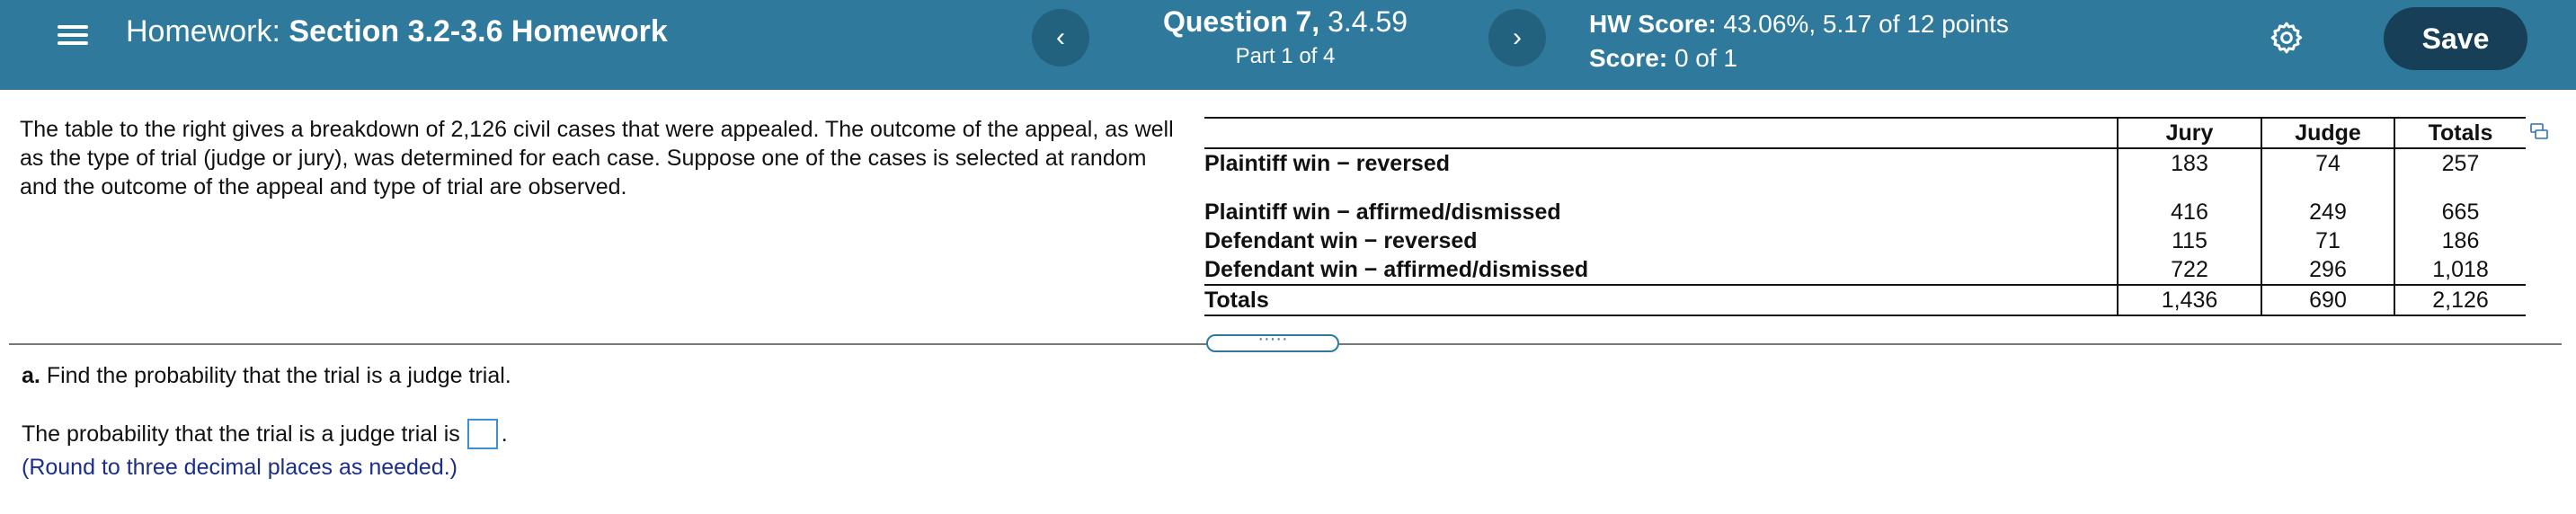 This screenshot has height=514, width=2576. Describe the element at coordinates (1661, 133) in the screenshot. I see `table-corner-cell` at that location.